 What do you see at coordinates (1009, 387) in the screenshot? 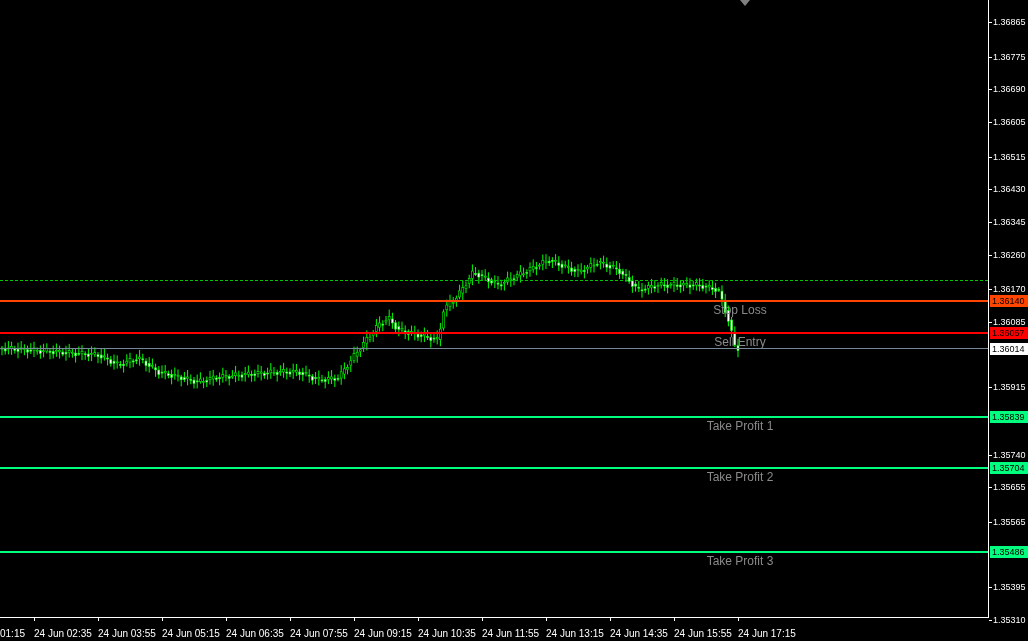
I see `price-tick-label: 1.35915` at bounding box center [1009, 387].